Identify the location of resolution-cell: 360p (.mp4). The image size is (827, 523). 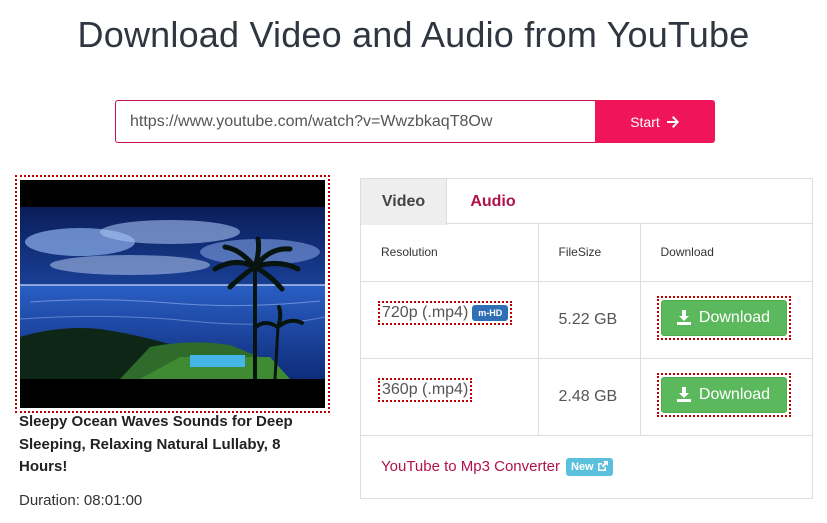
(450, 397).